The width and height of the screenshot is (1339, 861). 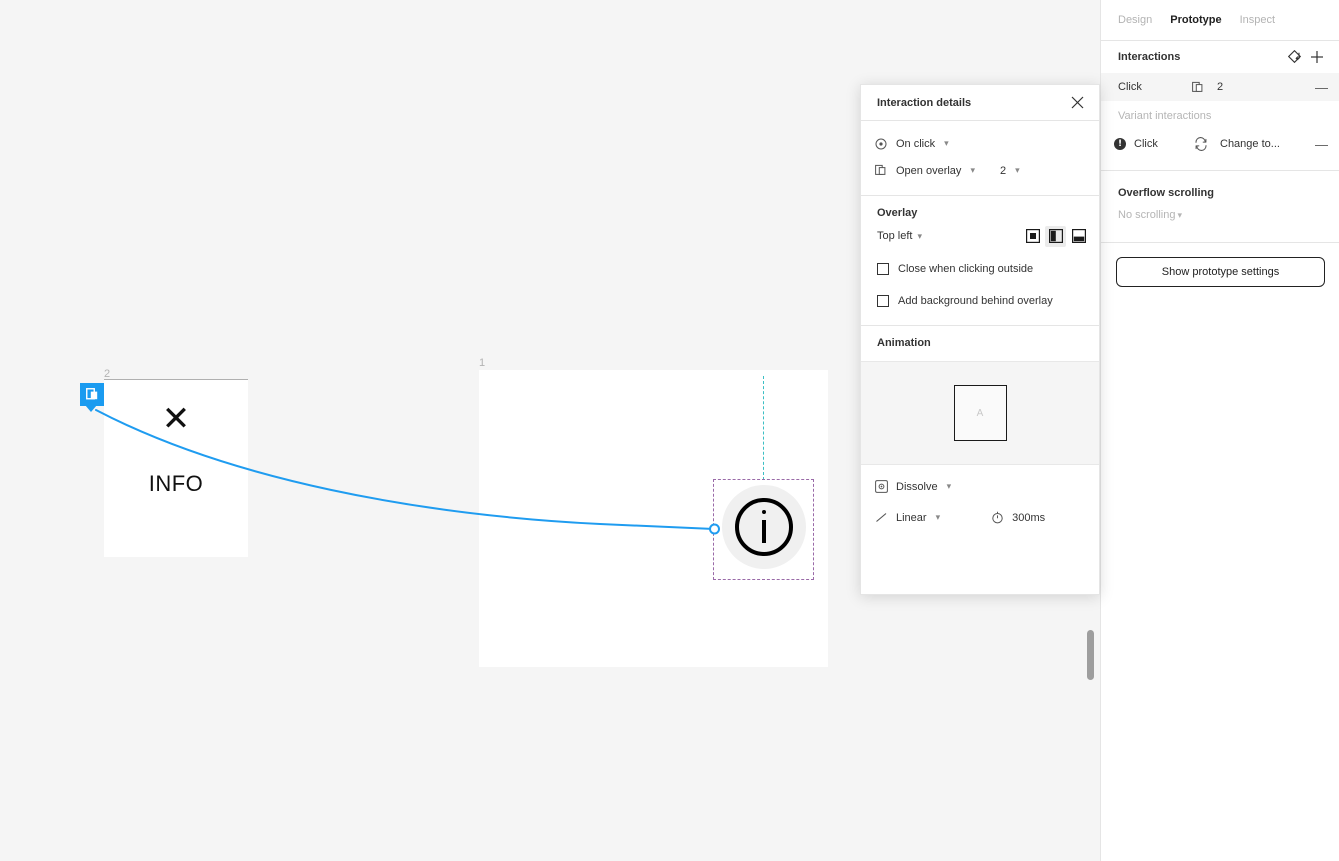 What do you see at coordinates (1135, 20) in the screenshot?
I see `tab-design: Design` at bounding box center [1135, 20].